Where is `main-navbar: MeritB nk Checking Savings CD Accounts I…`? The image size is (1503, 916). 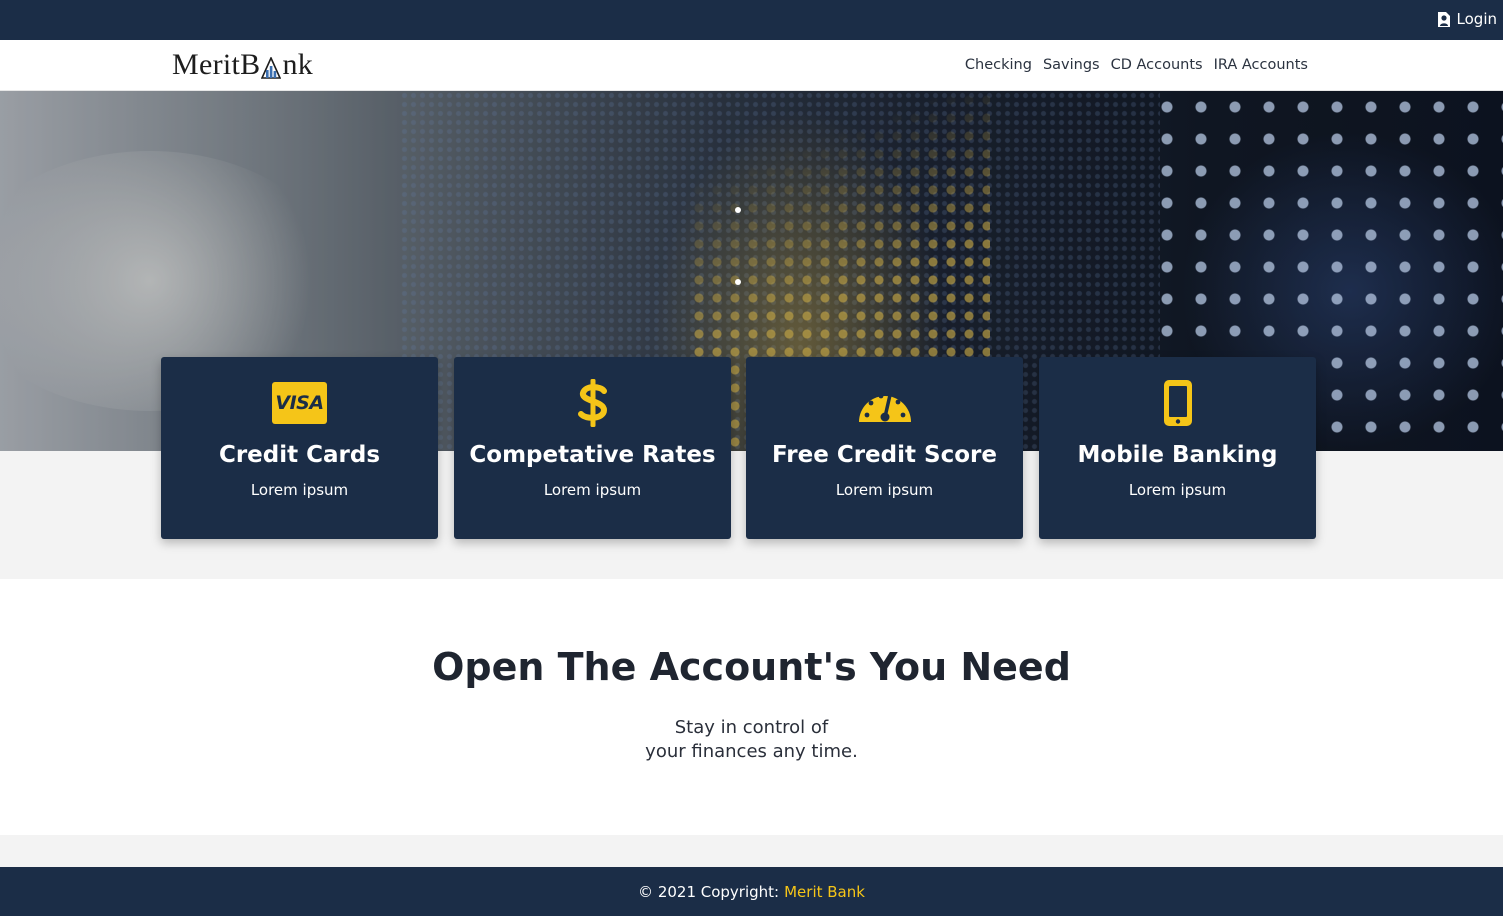 main-navbar: MeritB nk Checking Savings CD Accounts I… is located at coordinates (751, 65).